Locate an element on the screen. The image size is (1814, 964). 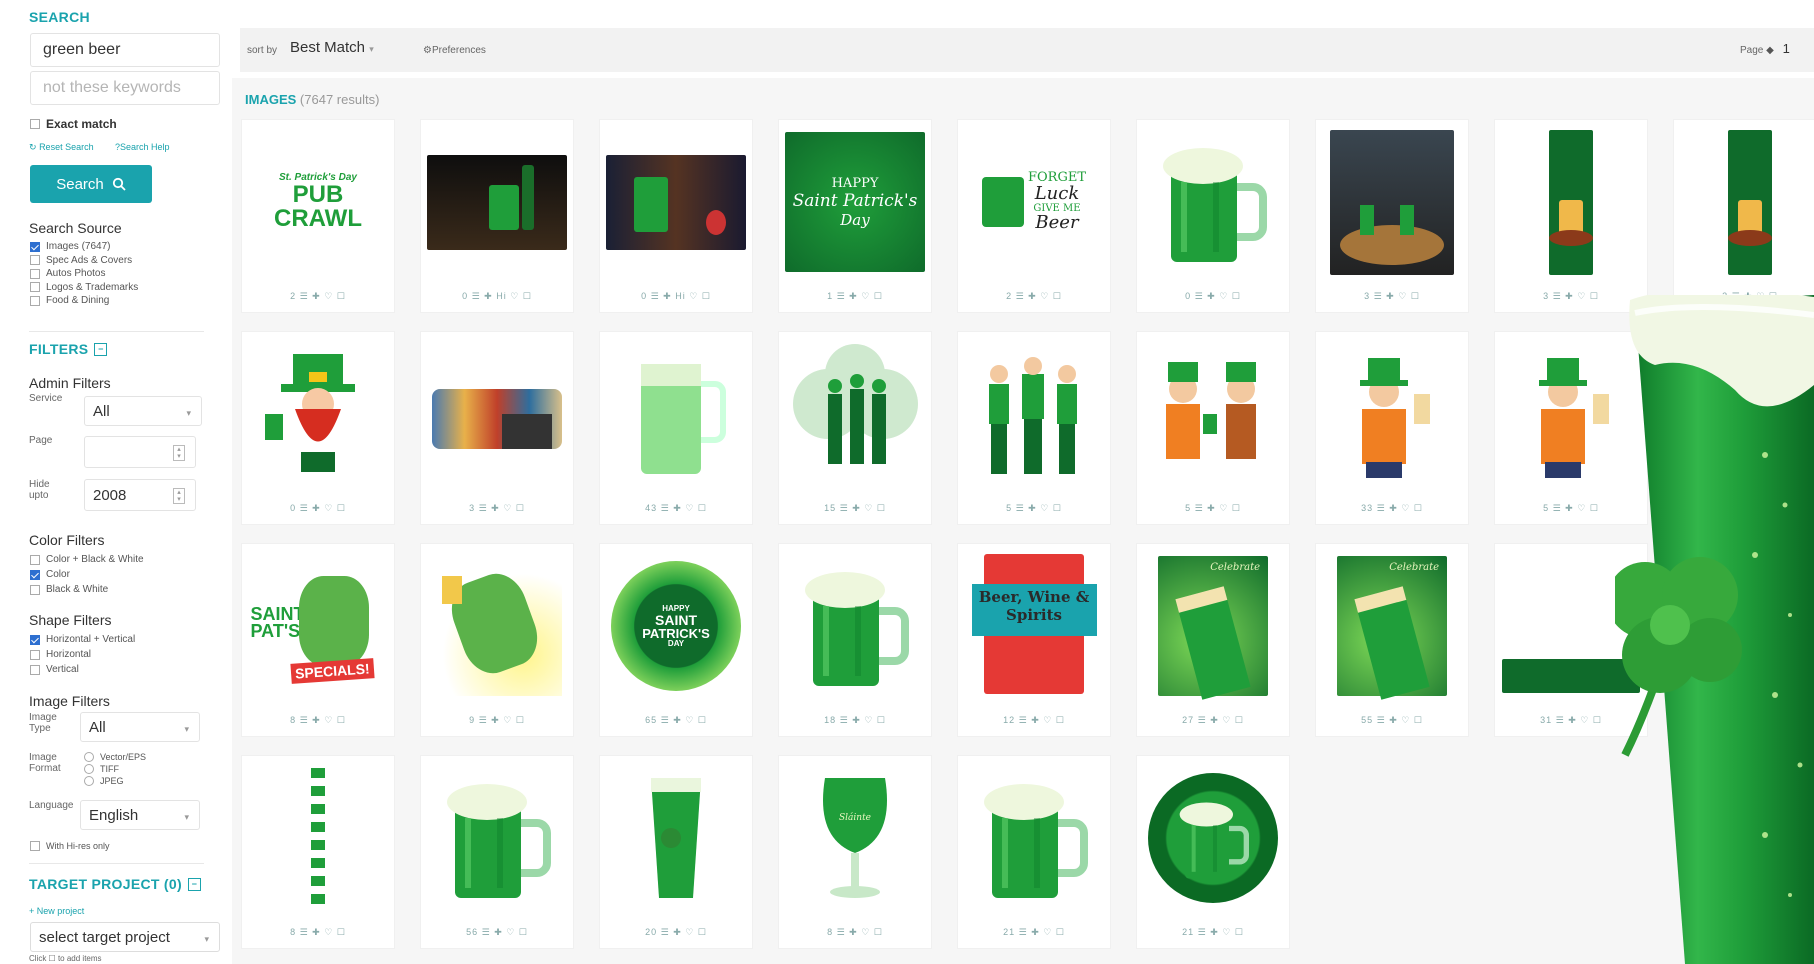
image-type-select: All ▾ is located at coordinates (140, 727).